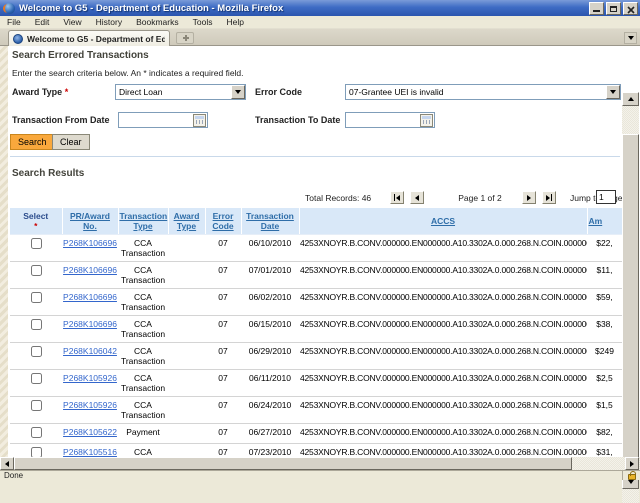 The height and width of the screenshot is (503, 640). What do you see at coordinates (270, 221) in the screenshot?
I see `col-transaction-date: Transaction Date` at bounding box center [270, 221].